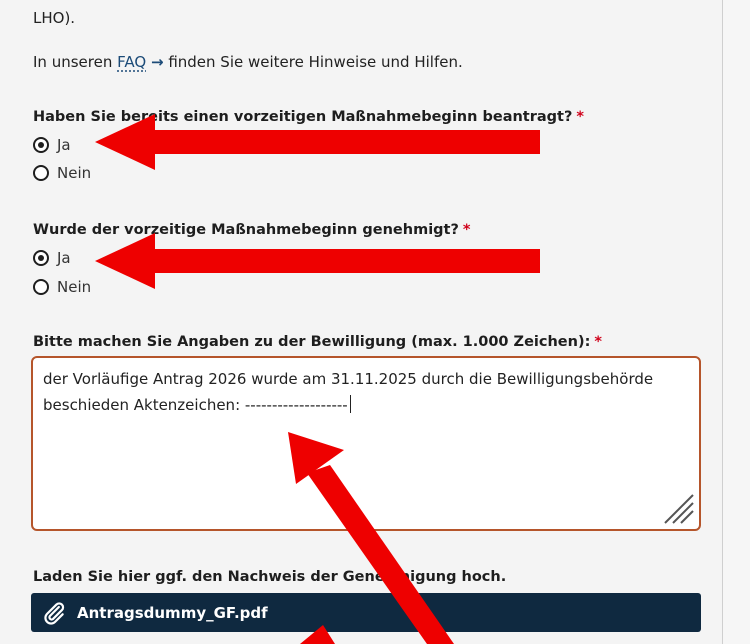 Image resolution: width=750 pixels, height=644 pixels. Describe the element at coordinates (54, 613) in the screenshot. I see `paperclip-icon` at that location.